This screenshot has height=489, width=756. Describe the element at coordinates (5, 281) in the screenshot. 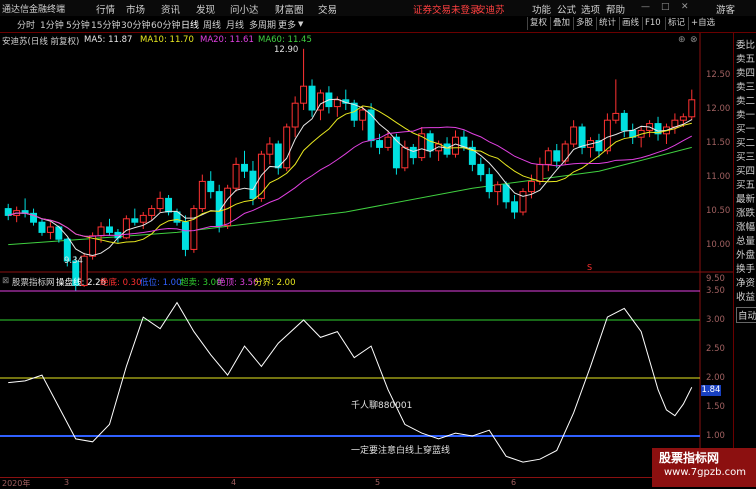

I see `indicator-toggle-icon: ⊠` at that location.